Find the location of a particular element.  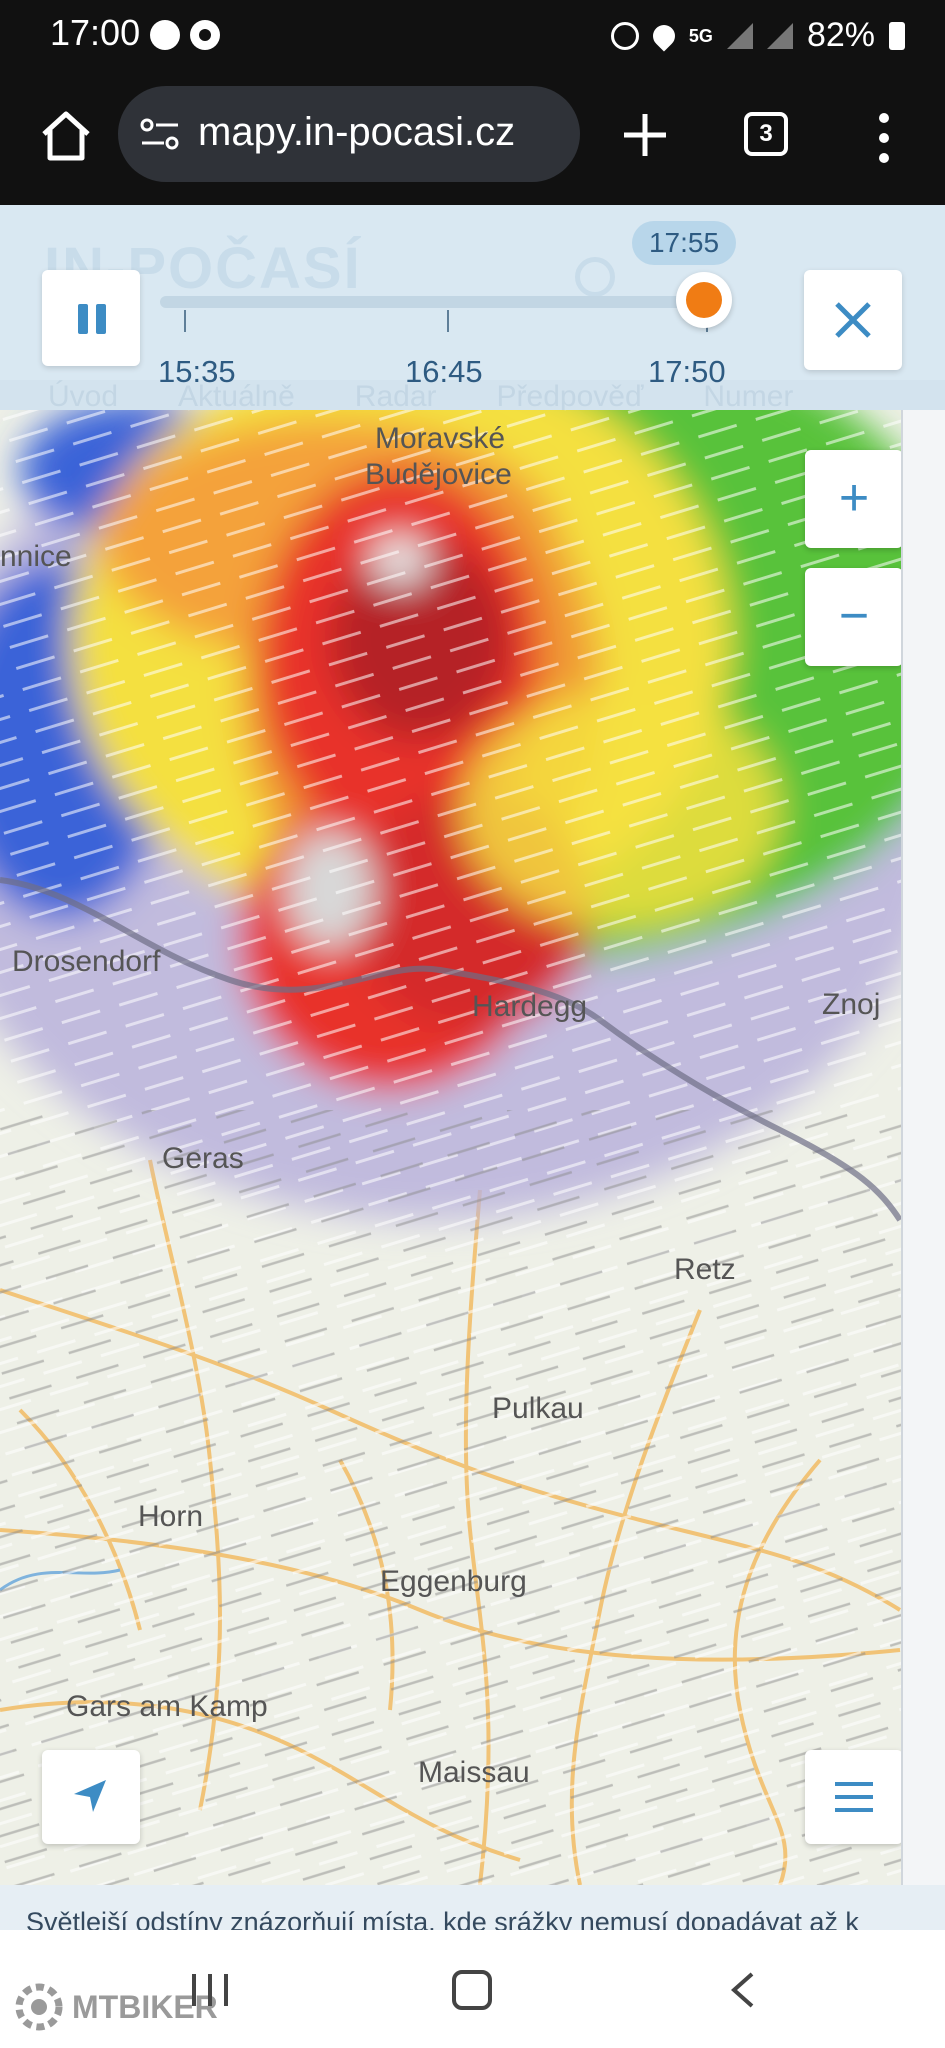

zoom-out-button: − is located at coordinates (854, 617).